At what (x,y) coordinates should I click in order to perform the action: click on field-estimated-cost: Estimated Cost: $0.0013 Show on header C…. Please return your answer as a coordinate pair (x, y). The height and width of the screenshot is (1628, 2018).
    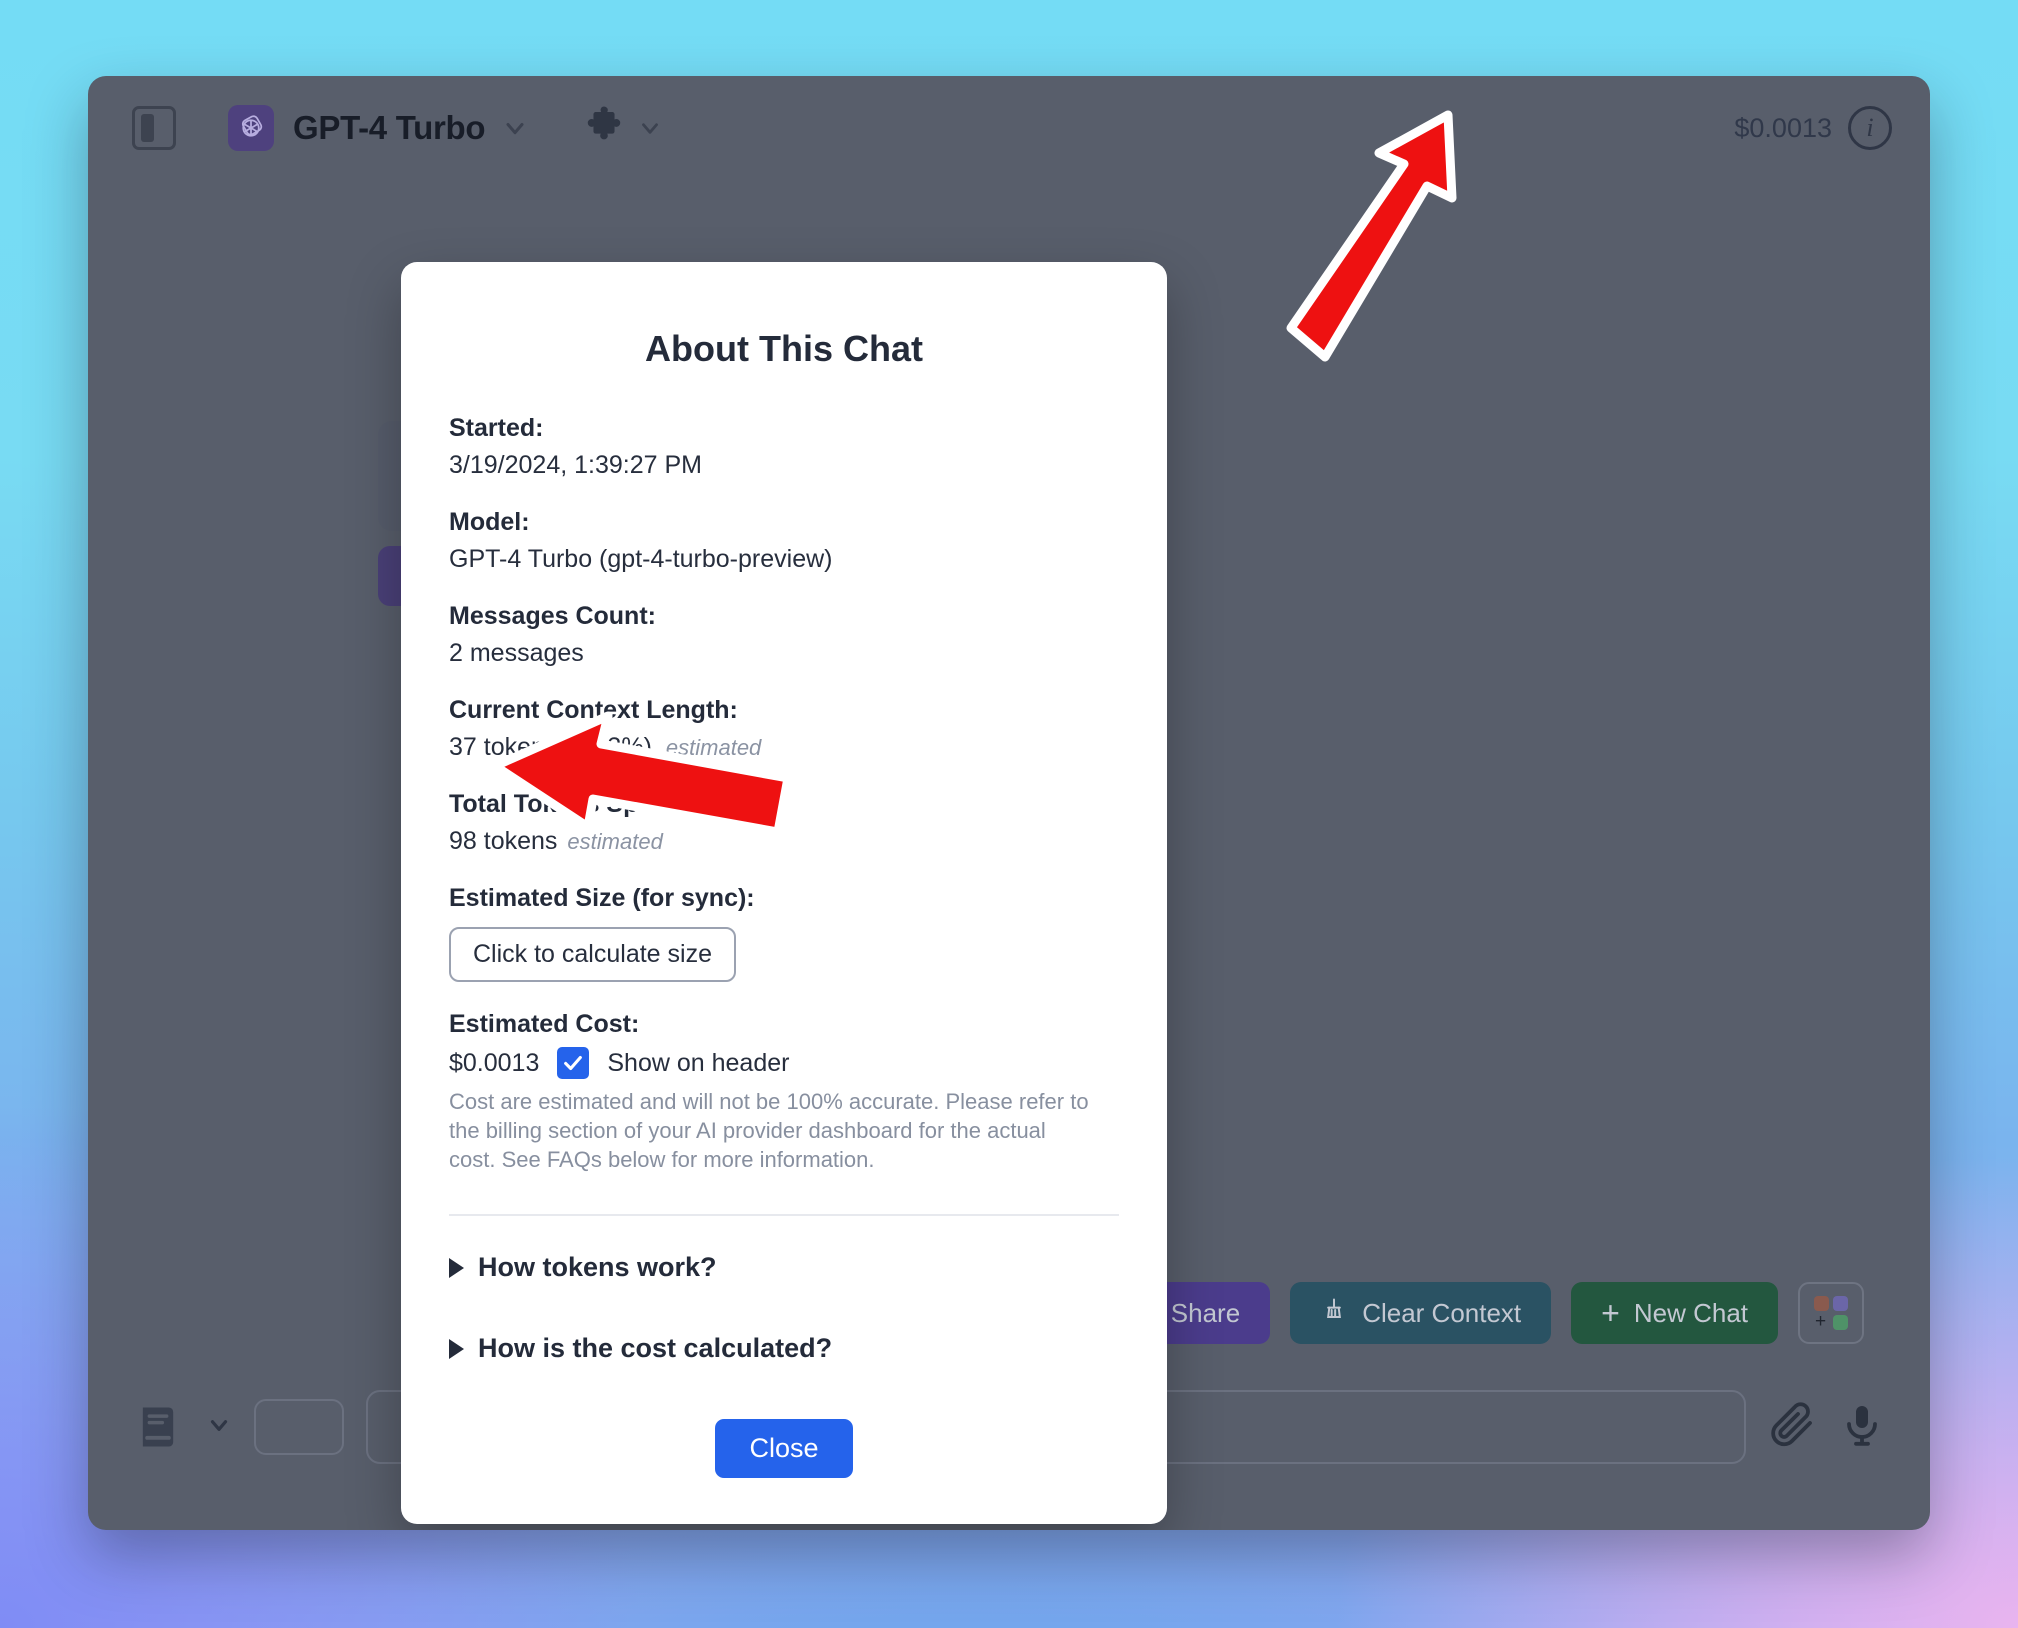
    Looking at the image, I should click on (784, 1092).